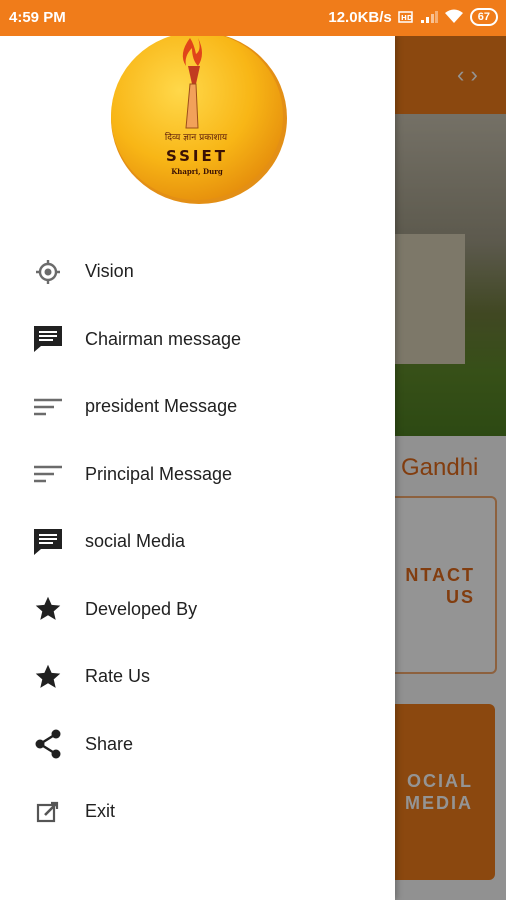 Image resolution: width=506 pixels, height=900 pixels. What do you see at coordinates (197, 156) in the screenshot?
I see `logo-name: SSIET` at bounding box center [197, 156].